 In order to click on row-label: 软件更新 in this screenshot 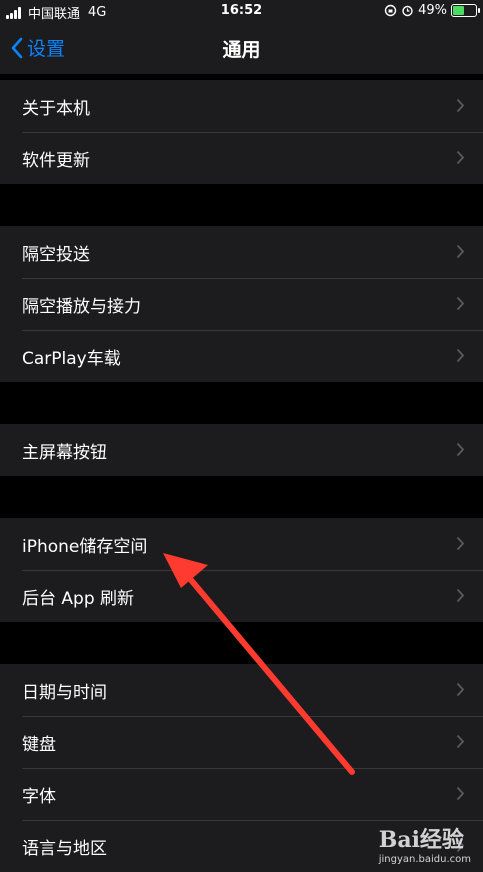, I will do `click(56, 160)`.